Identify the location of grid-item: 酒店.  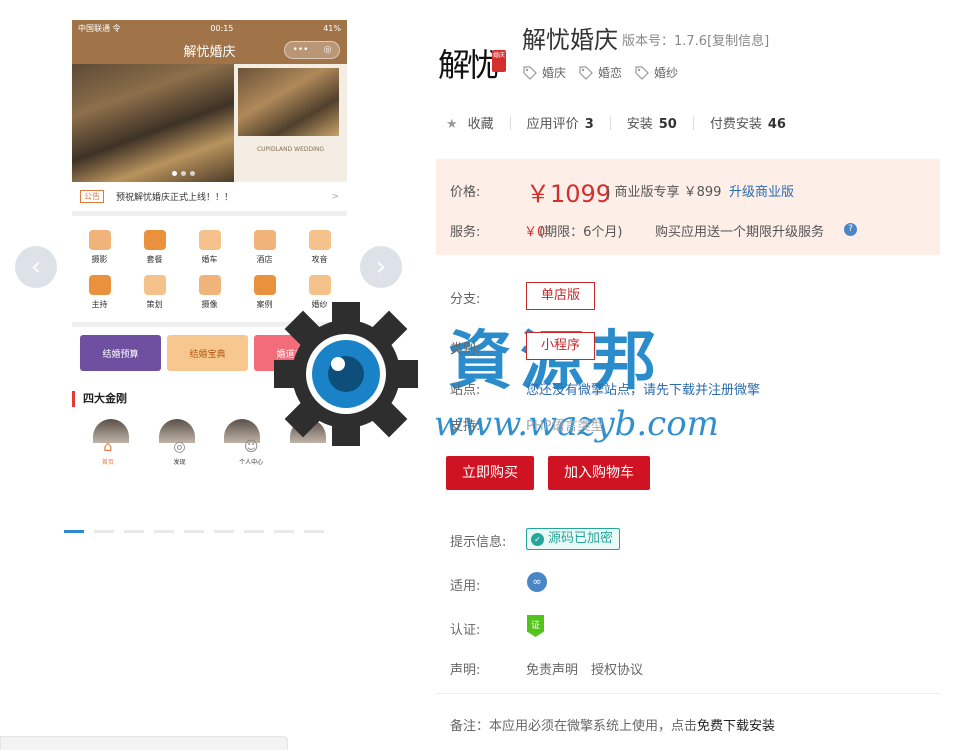
(264, 247).